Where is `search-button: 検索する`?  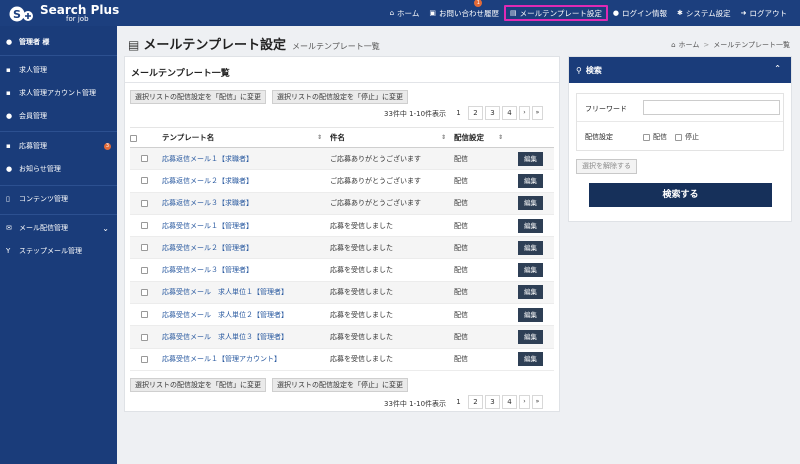 search-button: 検索する is located at coordinates (680, 195).